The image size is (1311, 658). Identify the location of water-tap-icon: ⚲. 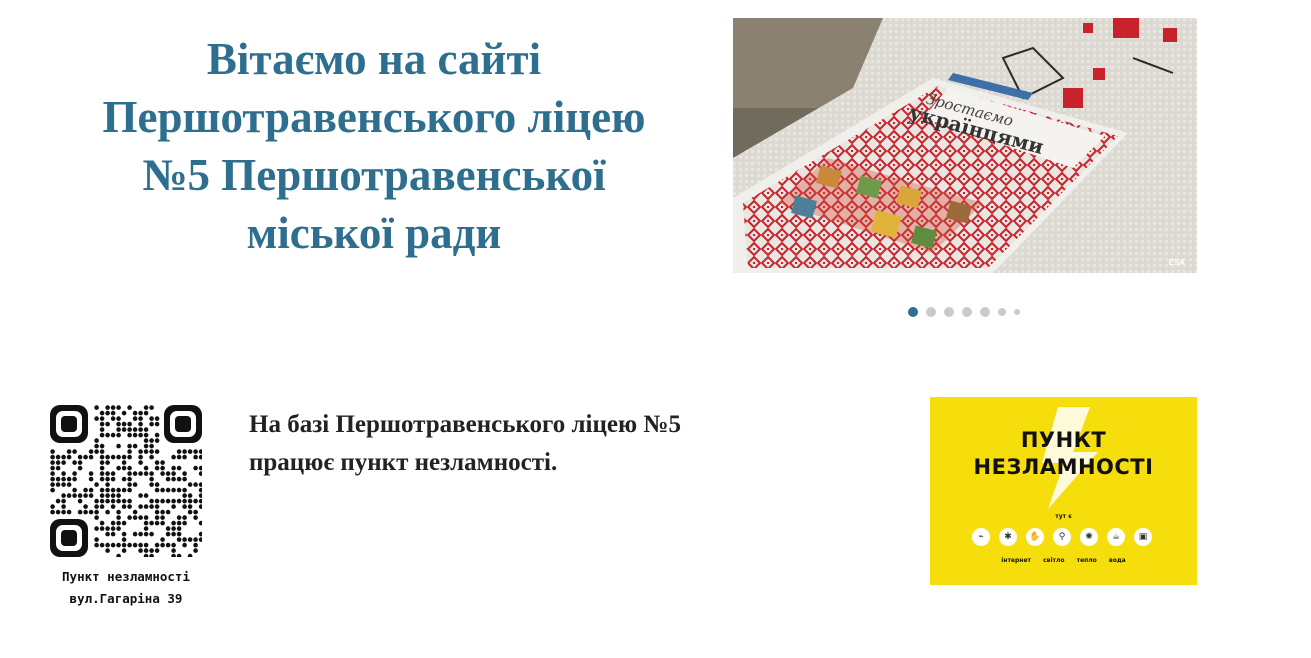
(1062, 537).